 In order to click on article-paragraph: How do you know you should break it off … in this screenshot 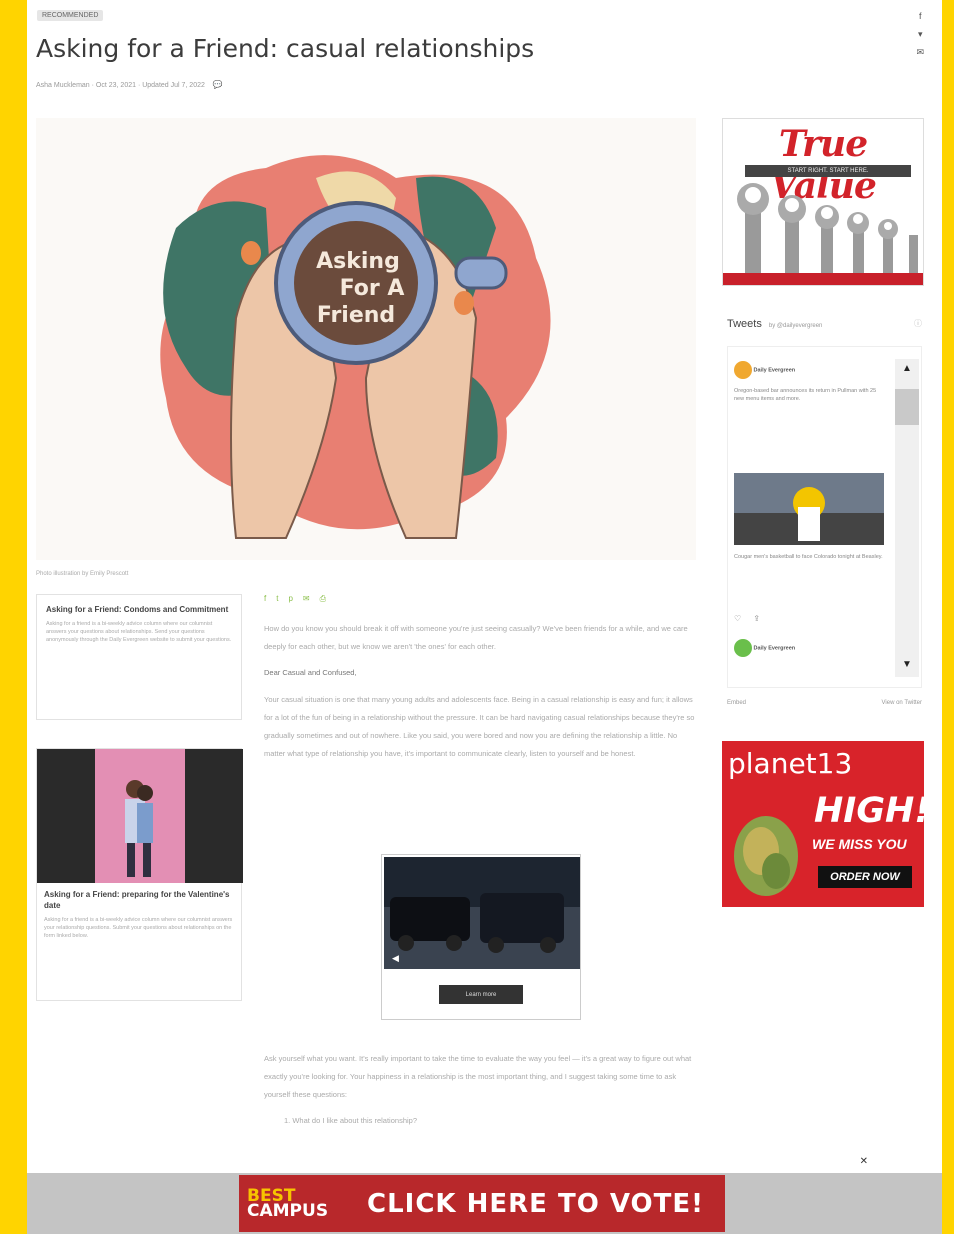, I will do `click(476, 637)`.